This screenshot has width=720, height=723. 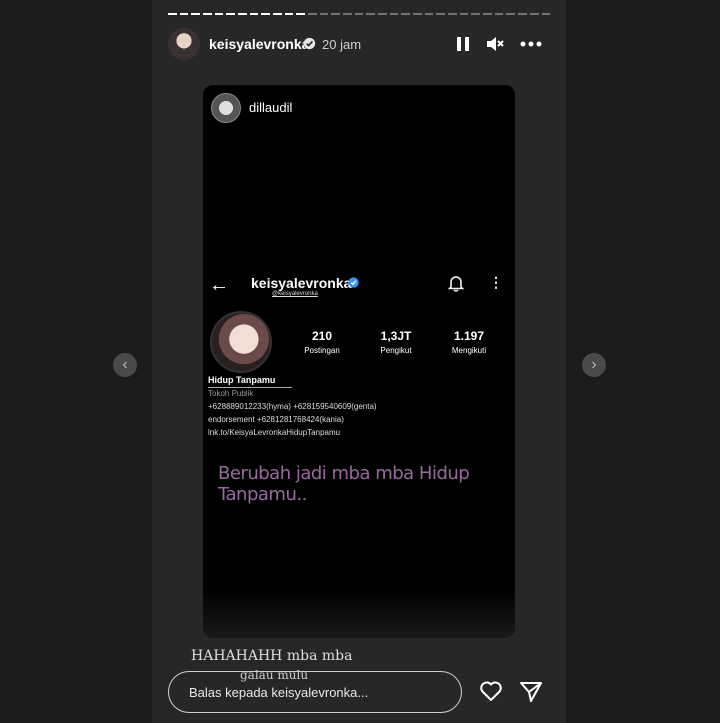 I want to click on stat-posts: 210 Postingan, so click(x=322, y=342).